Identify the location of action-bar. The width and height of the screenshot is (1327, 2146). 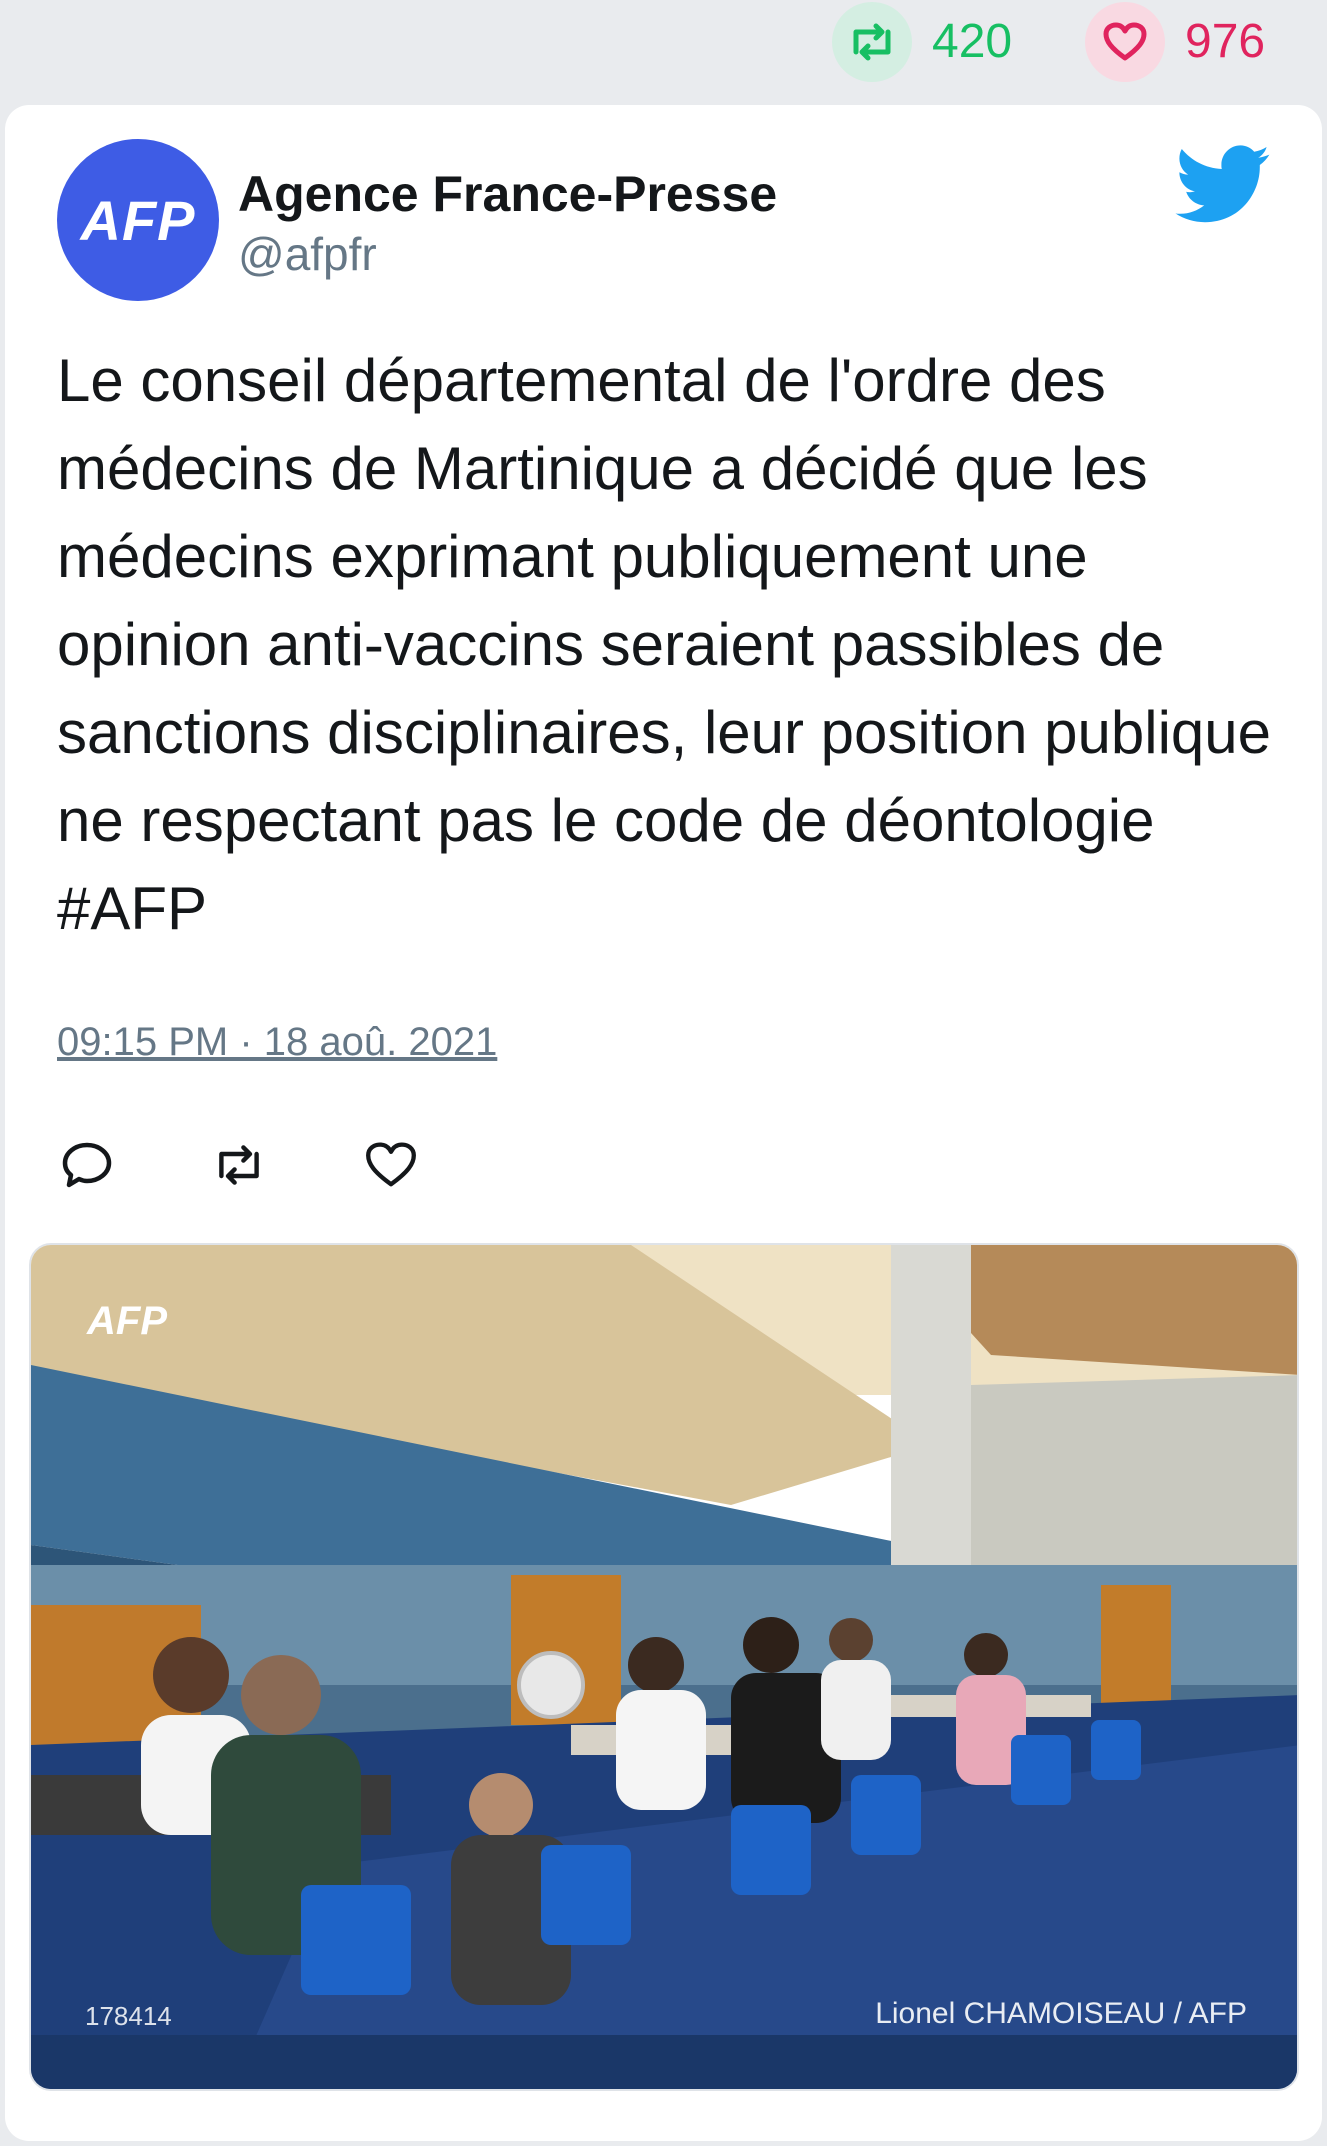
(285, 1165).